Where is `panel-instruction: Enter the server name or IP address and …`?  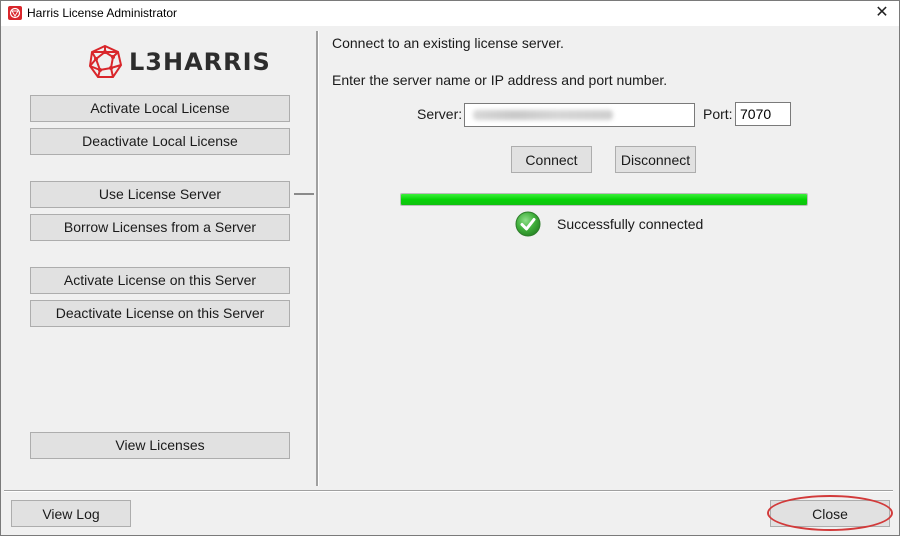 panel-instruction: Enter the server name or IP address and … is located at coordinates (500, 80).